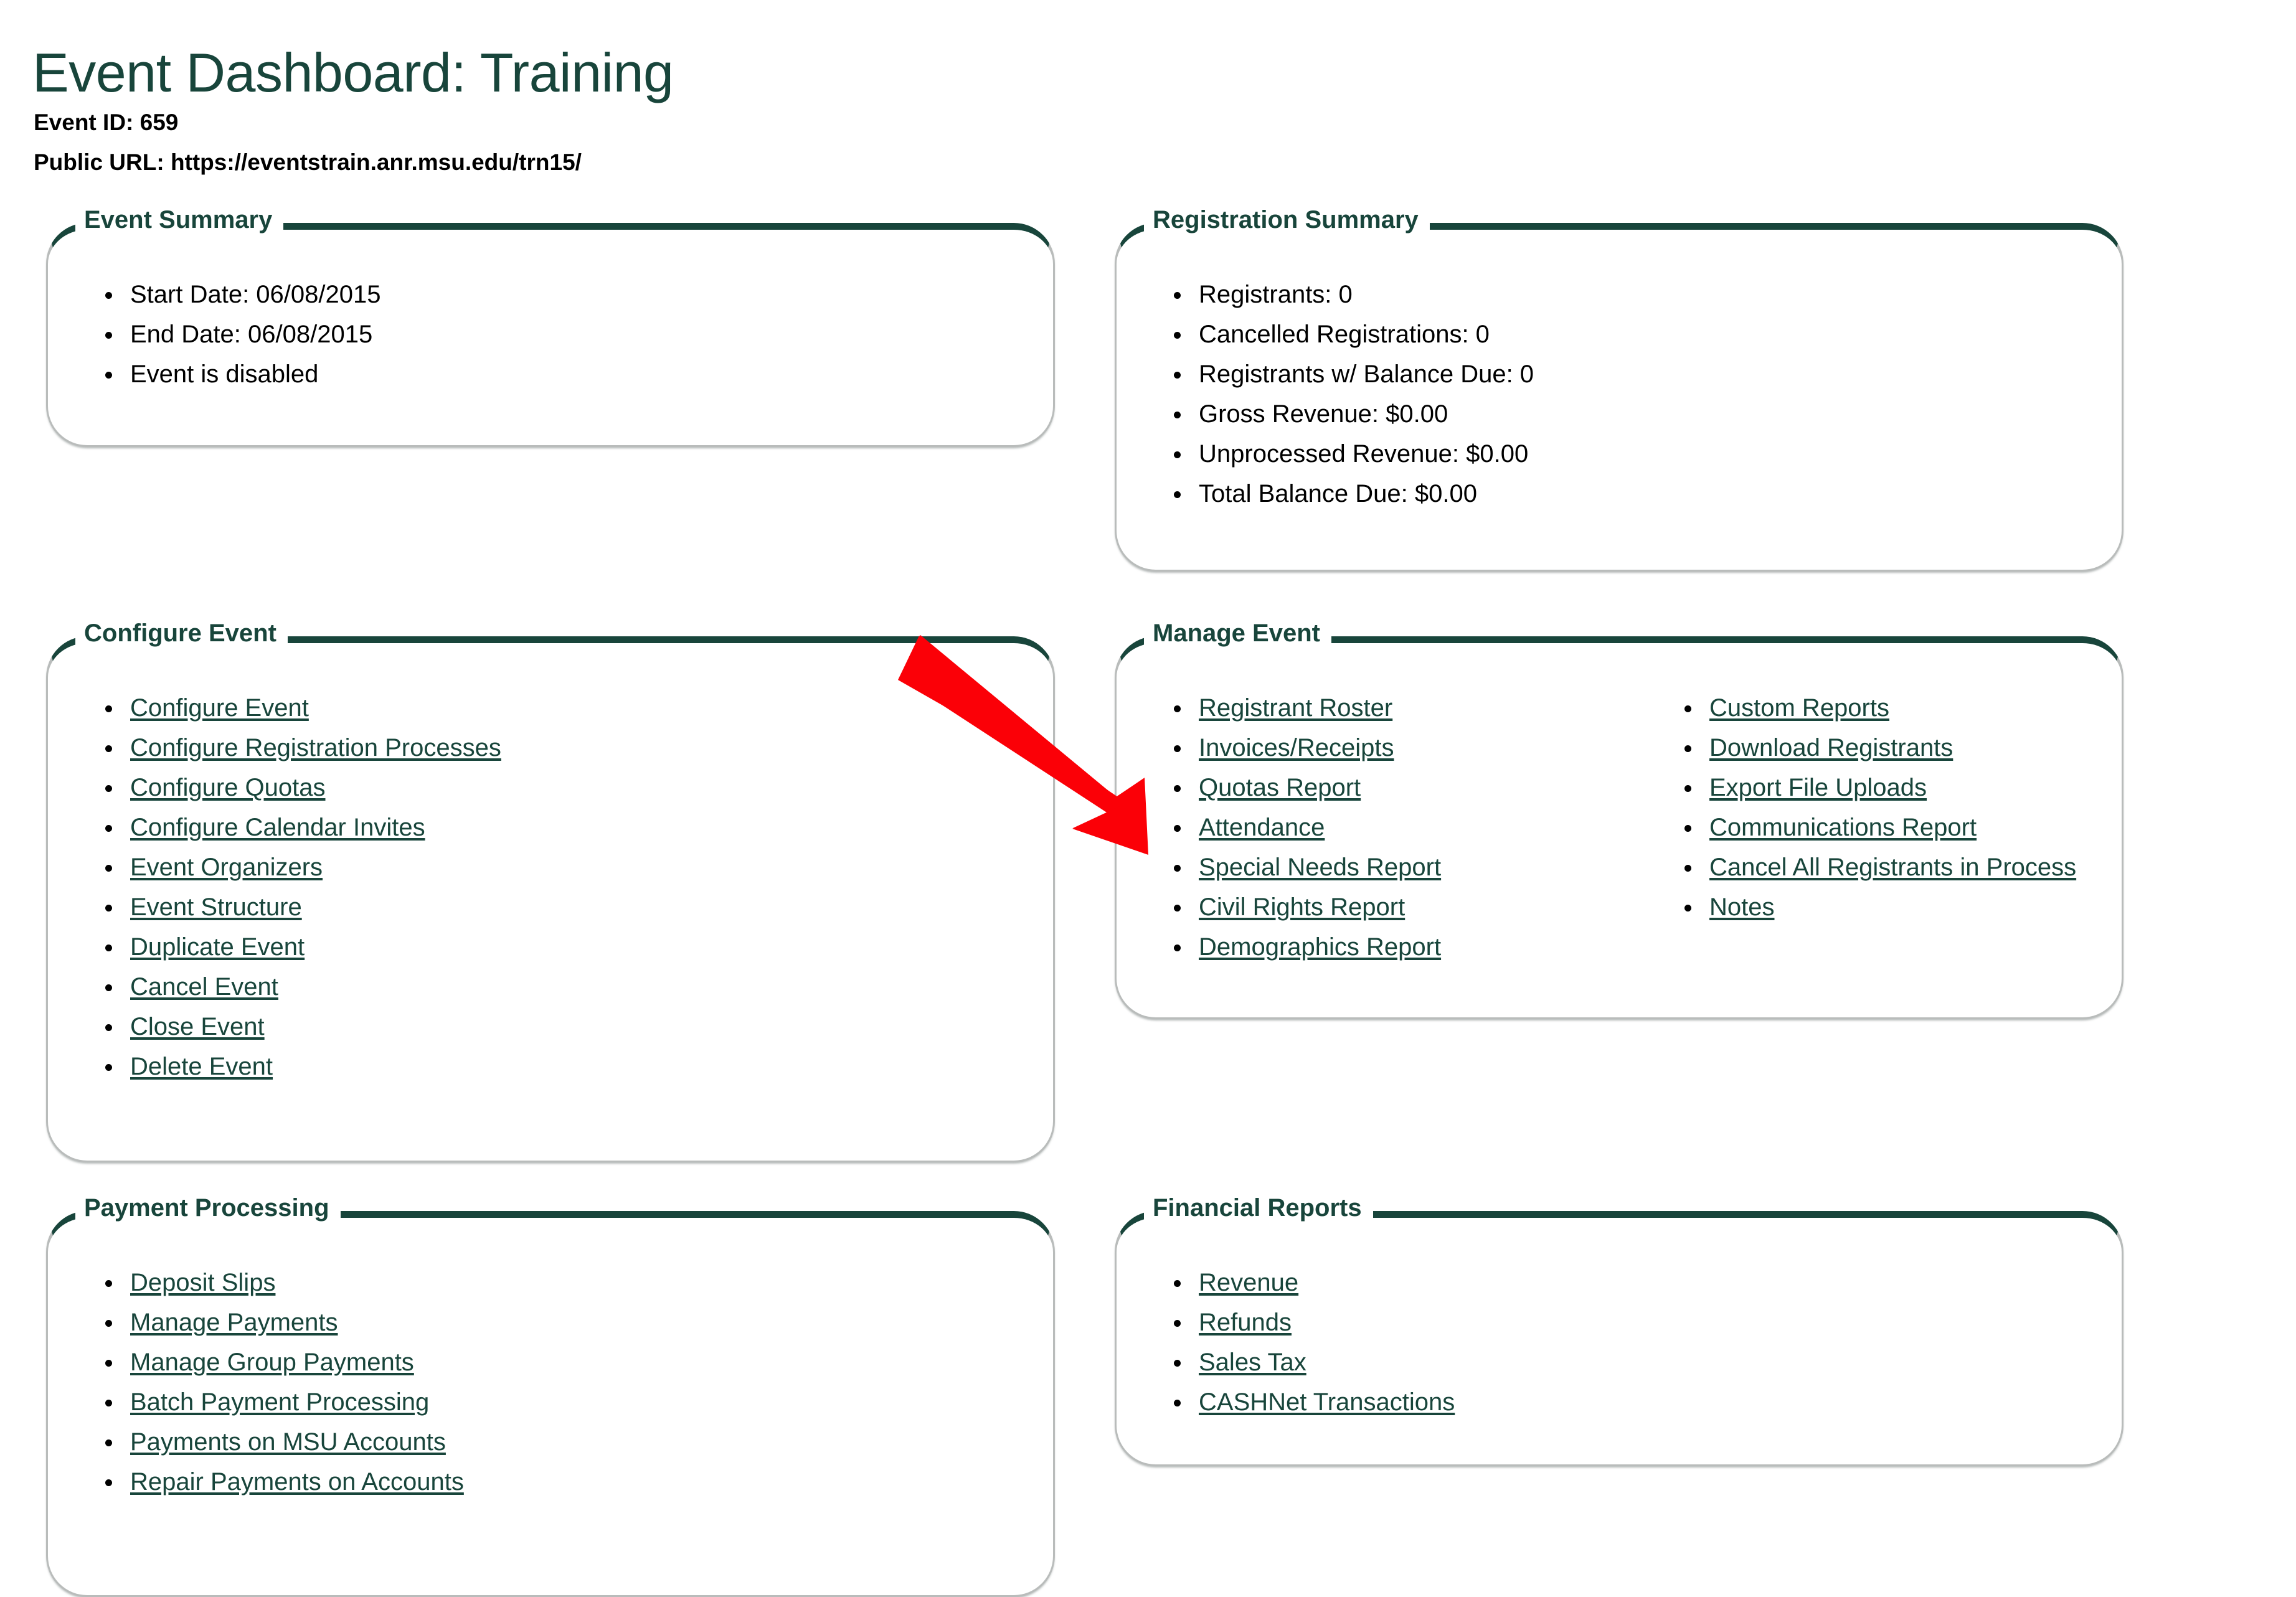 This screenshot has width=2296, height=1597. I want to click on link-revenue: Revenue, so click(1248, 1282).